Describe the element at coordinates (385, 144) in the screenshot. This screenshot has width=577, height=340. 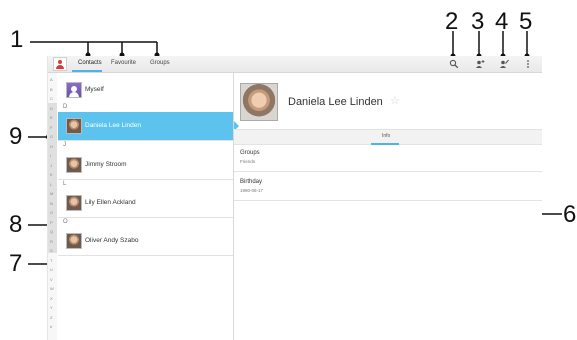
I see `tab-info-indicator` at that location.